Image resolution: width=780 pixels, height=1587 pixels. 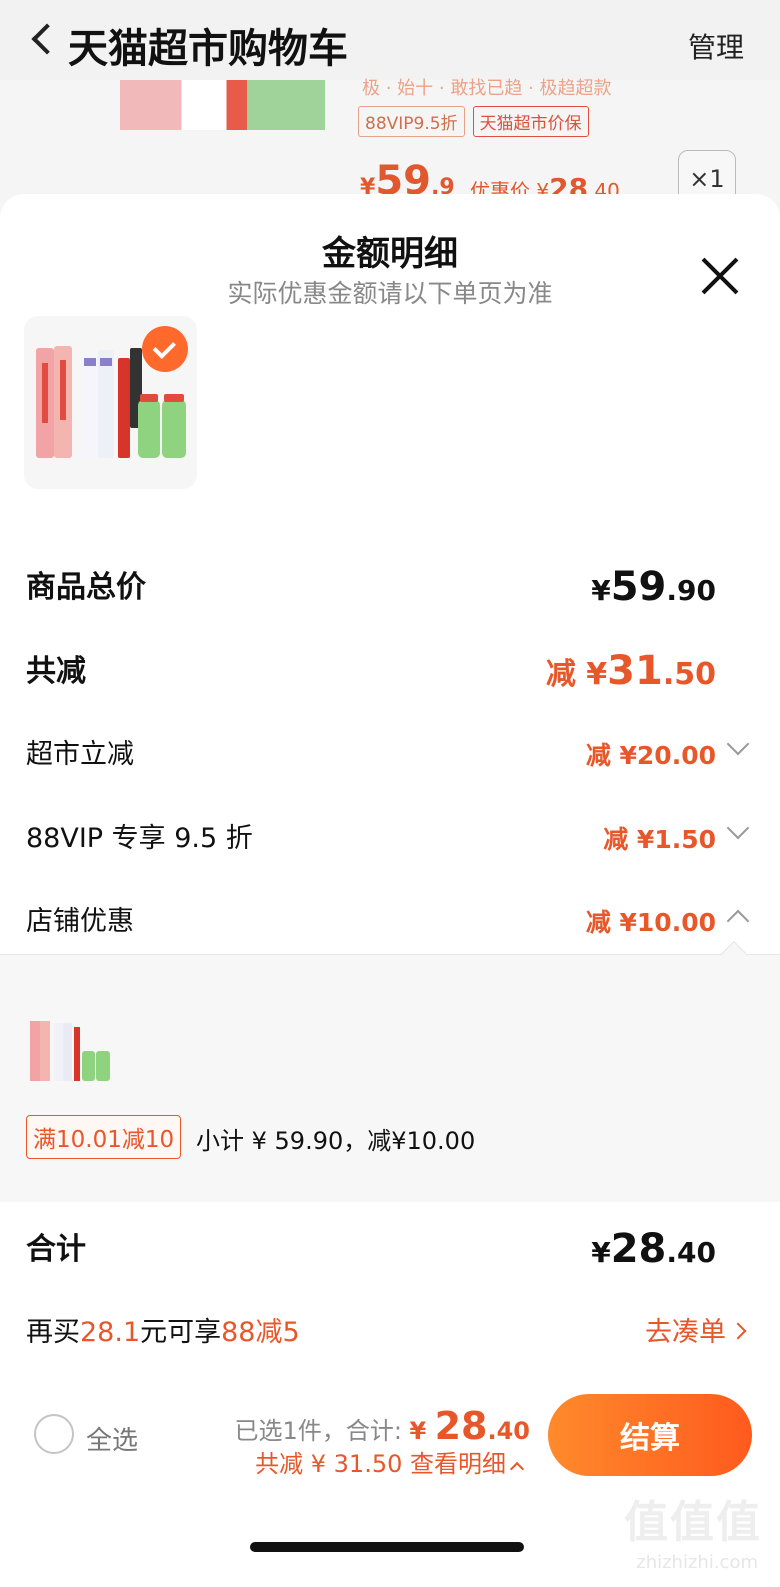 What do you see at coordinates (716, 46) in the screenshot?
I see `manage-button: 管理` at bounding box center [716, 46].